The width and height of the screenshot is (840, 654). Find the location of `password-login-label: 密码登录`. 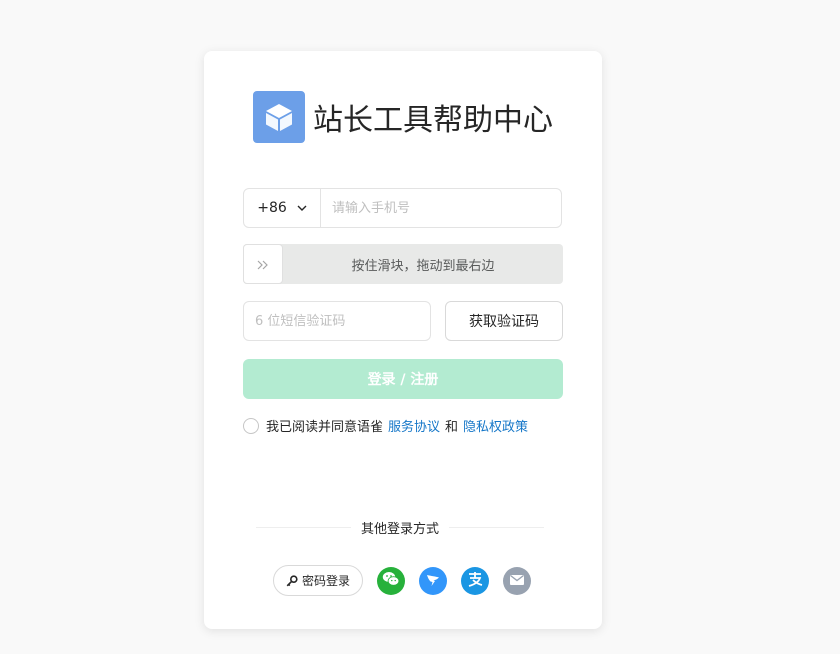

password-login-label: 密码登录 is located at coordinates (325, 581).